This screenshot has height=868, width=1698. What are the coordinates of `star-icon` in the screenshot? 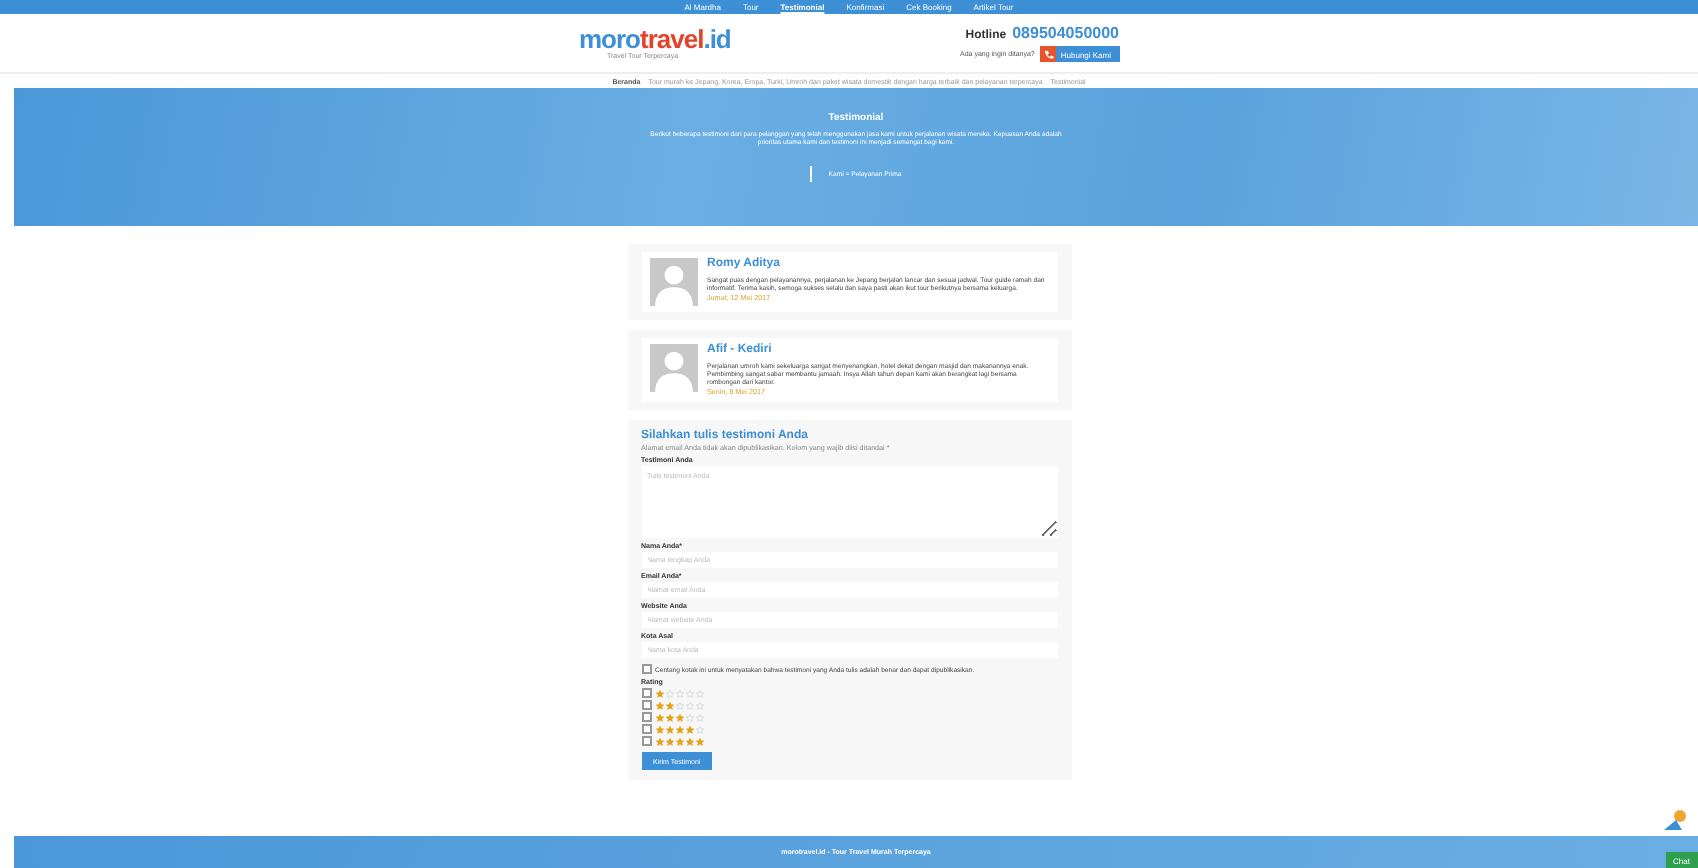 It's located at (659, 693).